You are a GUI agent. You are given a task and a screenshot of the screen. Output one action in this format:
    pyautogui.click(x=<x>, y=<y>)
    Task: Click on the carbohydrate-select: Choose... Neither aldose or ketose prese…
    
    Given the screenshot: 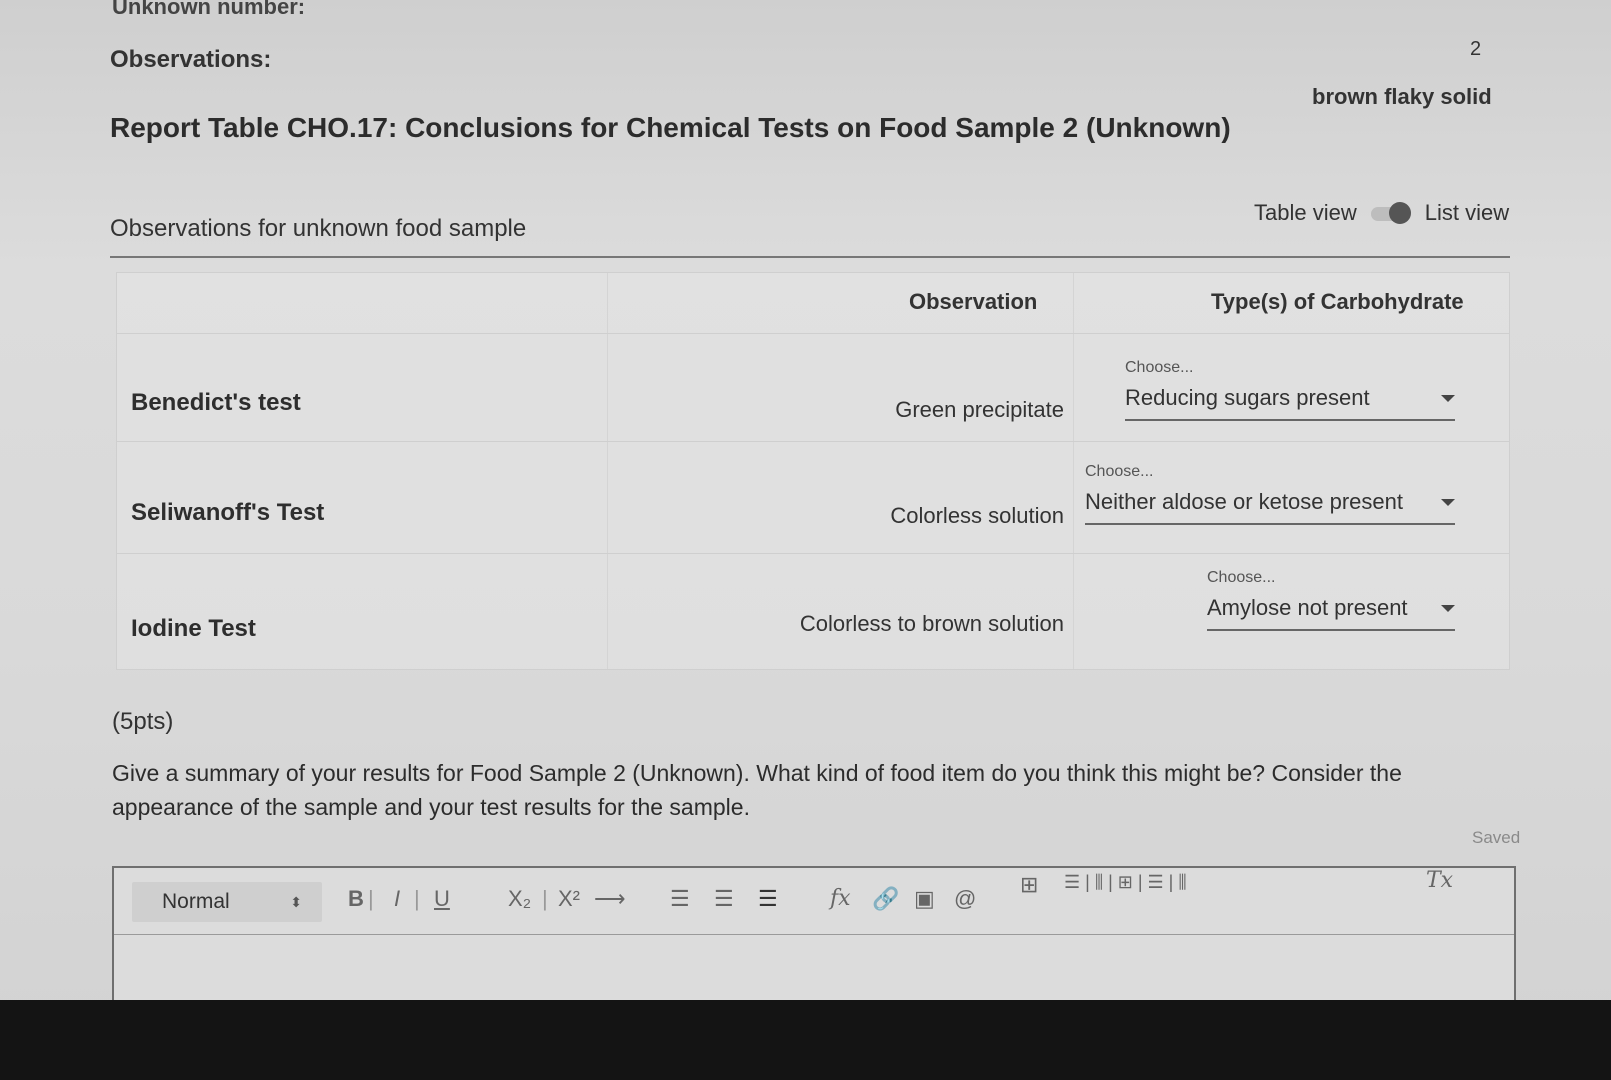 What is the action you would take?
    pyautogui.click(x=1270, y=494)
    